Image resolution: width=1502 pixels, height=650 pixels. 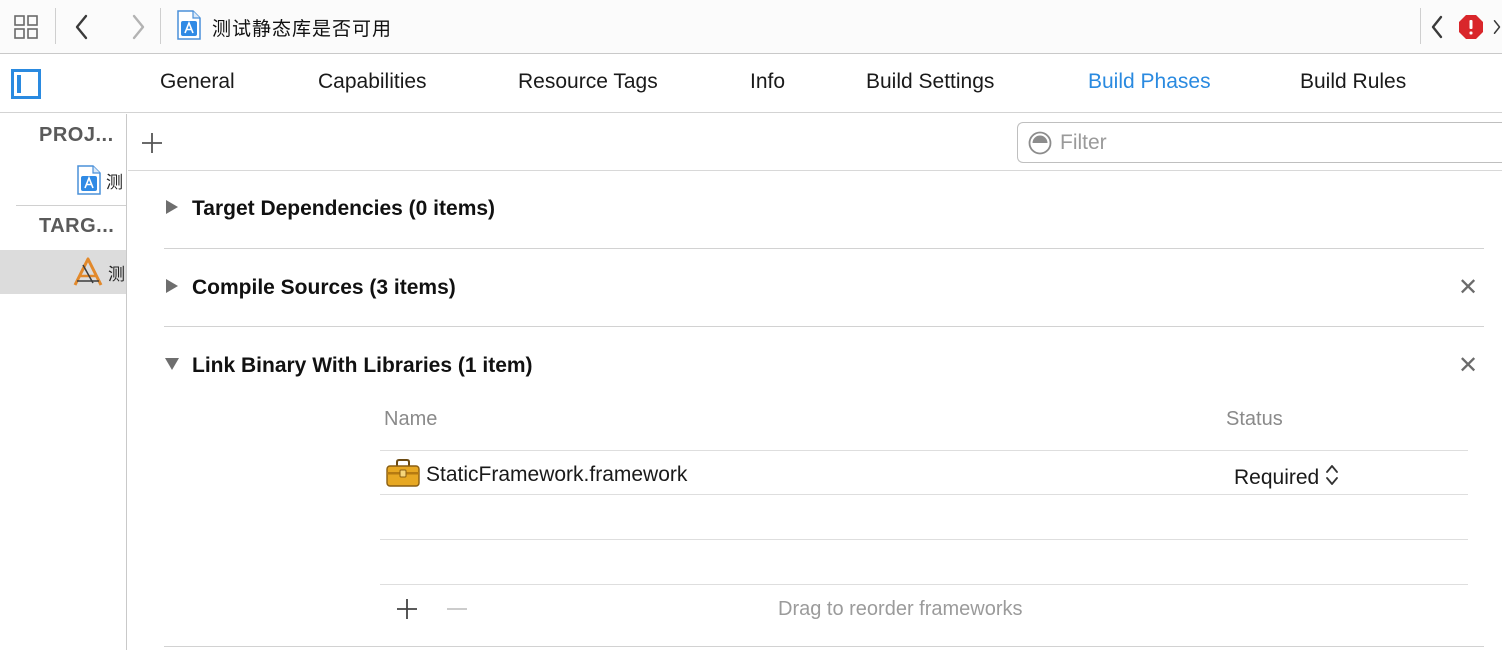 I want to click on phase-title: Target Dependencies (0 items), so click(x=344, y=208).